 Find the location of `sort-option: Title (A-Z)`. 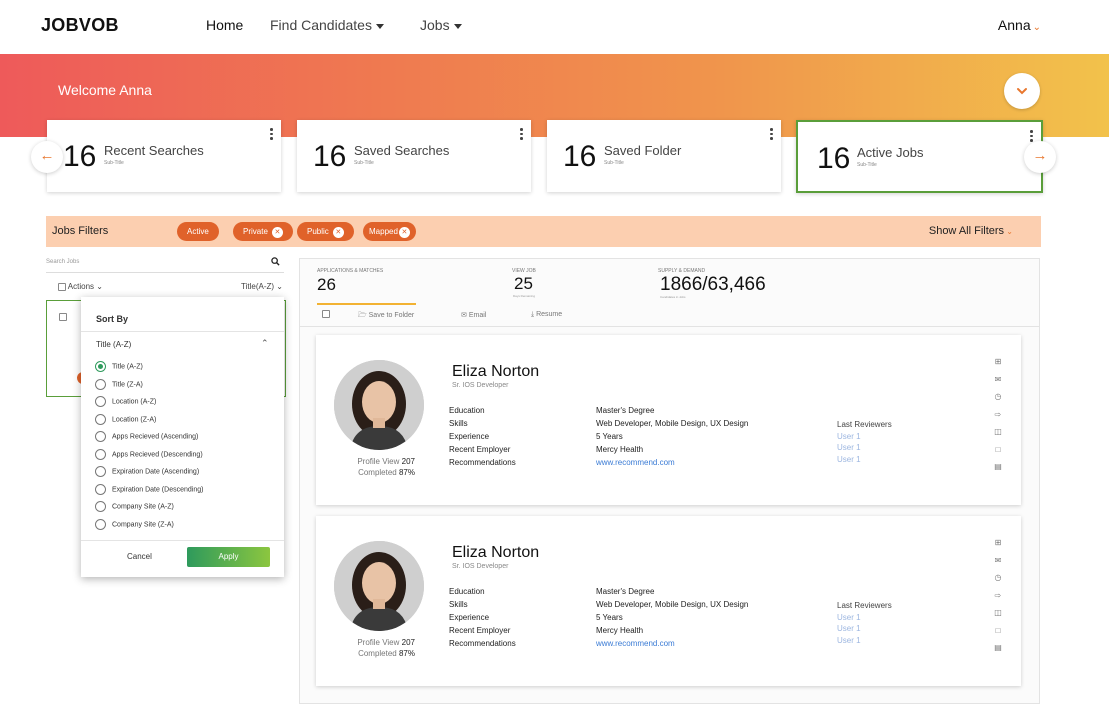

sort-option: Title (A-Z) is located at coordinates (119, 366).